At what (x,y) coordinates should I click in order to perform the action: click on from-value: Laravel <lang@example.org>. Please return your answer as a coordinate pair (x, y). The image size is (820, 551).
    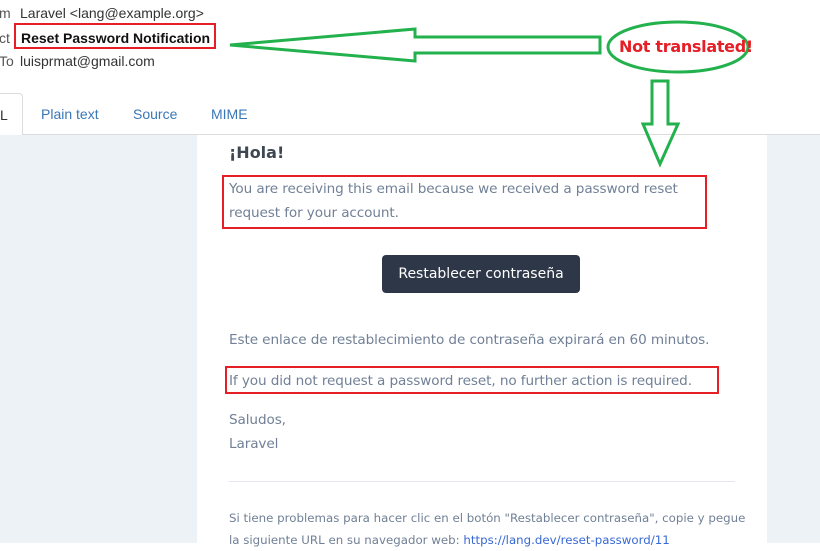
    Looking at the image, I should click on (112, 13).